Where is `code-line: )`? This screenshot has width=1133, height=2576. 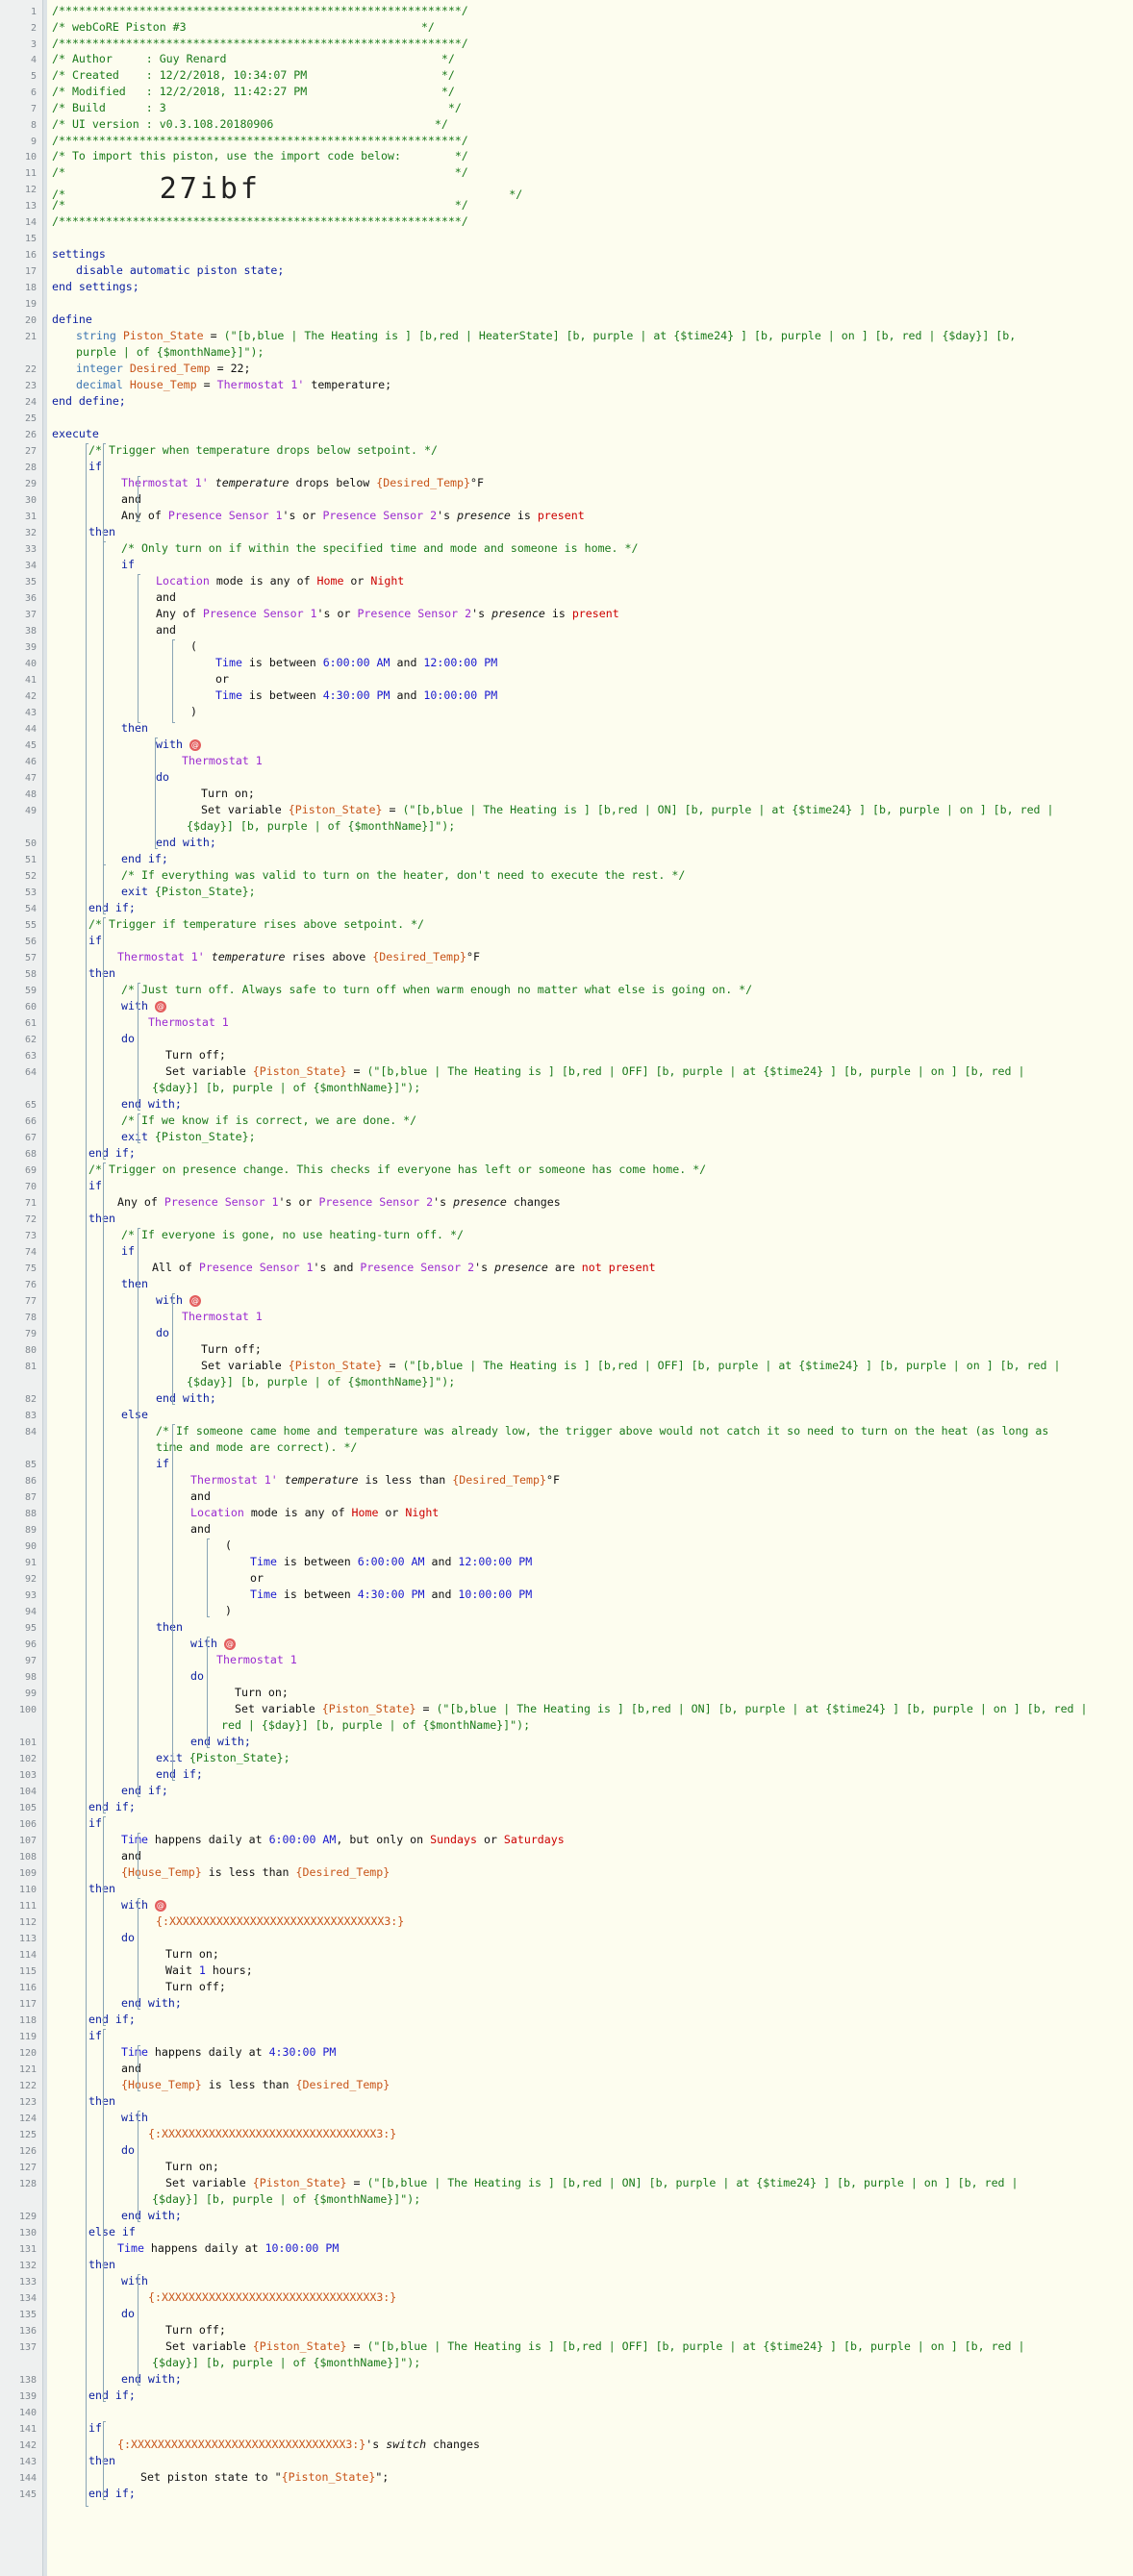 code-line: ) is located at coordinates (194, 711).